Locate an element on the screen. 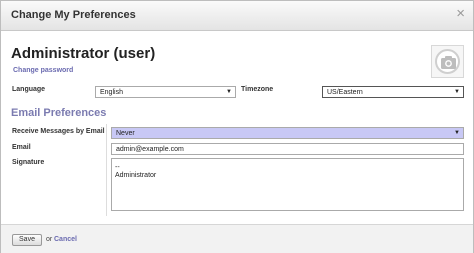 This screenshot has height=253, width=474. receive-messages-value: Never is located at coordinates (125, 133).